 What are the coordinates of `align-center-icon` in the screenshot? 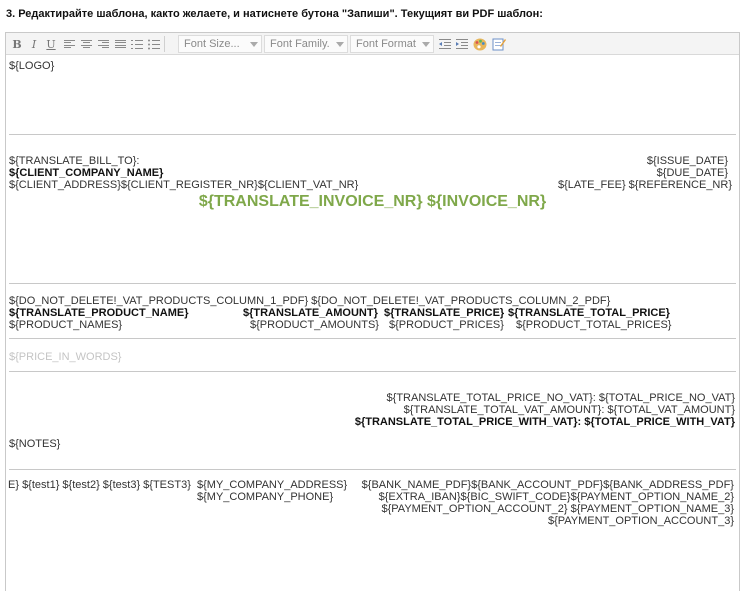 It's located at (86, 44).